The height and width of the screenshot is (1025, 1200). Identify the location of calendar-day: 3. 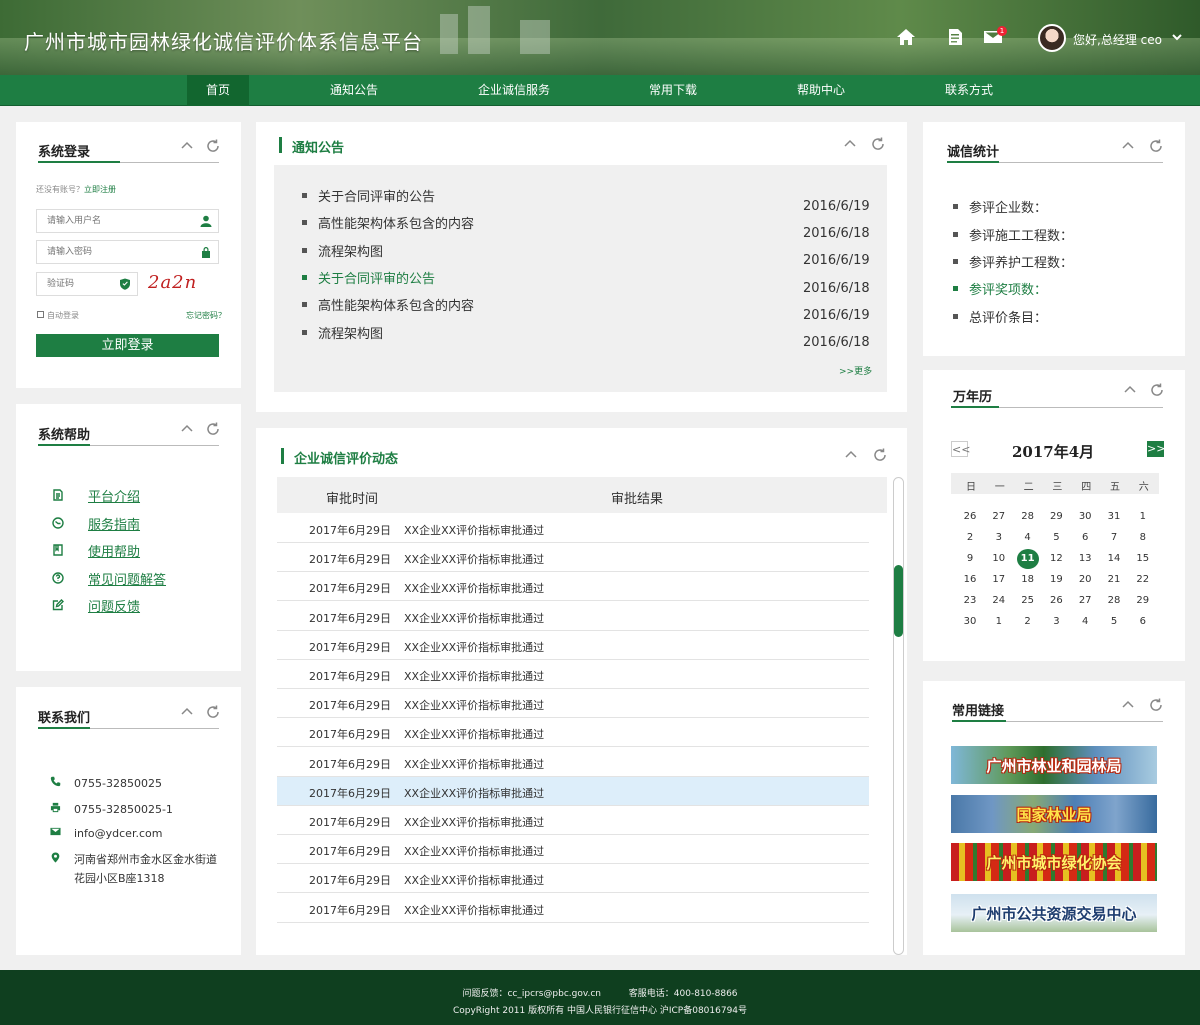
(999, 538).